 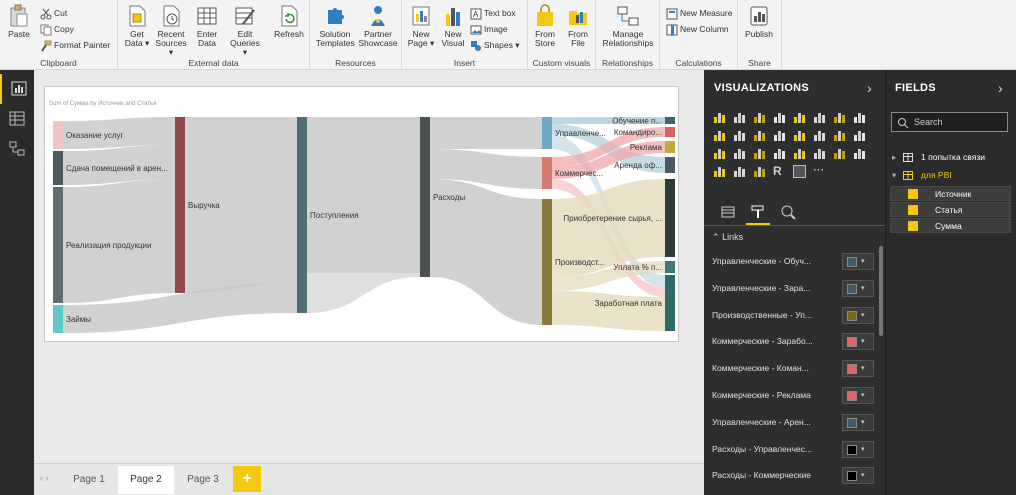 What do you see at coordinates (17, 89) in the screenshot?
I see `report-view-button` at bounding box center [17, 89].